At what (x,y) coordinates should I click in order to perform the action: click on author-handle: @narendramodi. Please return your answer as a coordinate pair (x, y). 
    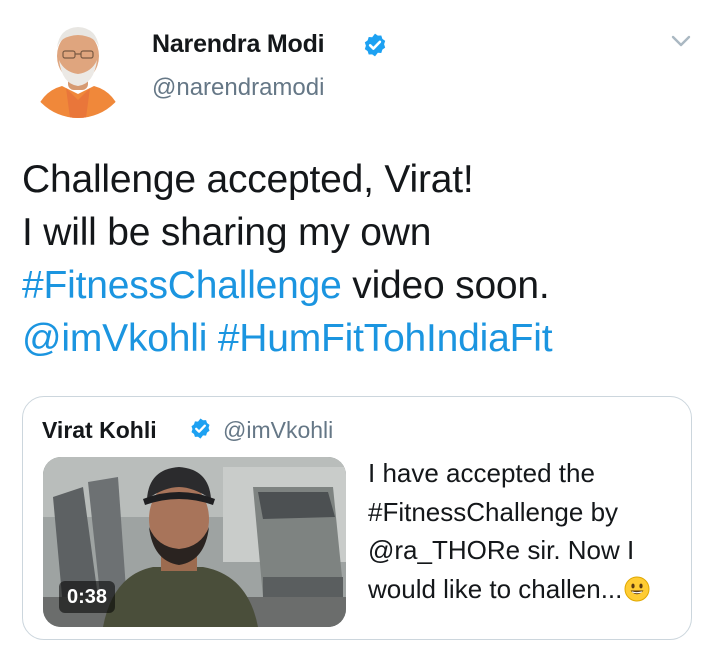
    Looking at the image, I should click on (238, 88).